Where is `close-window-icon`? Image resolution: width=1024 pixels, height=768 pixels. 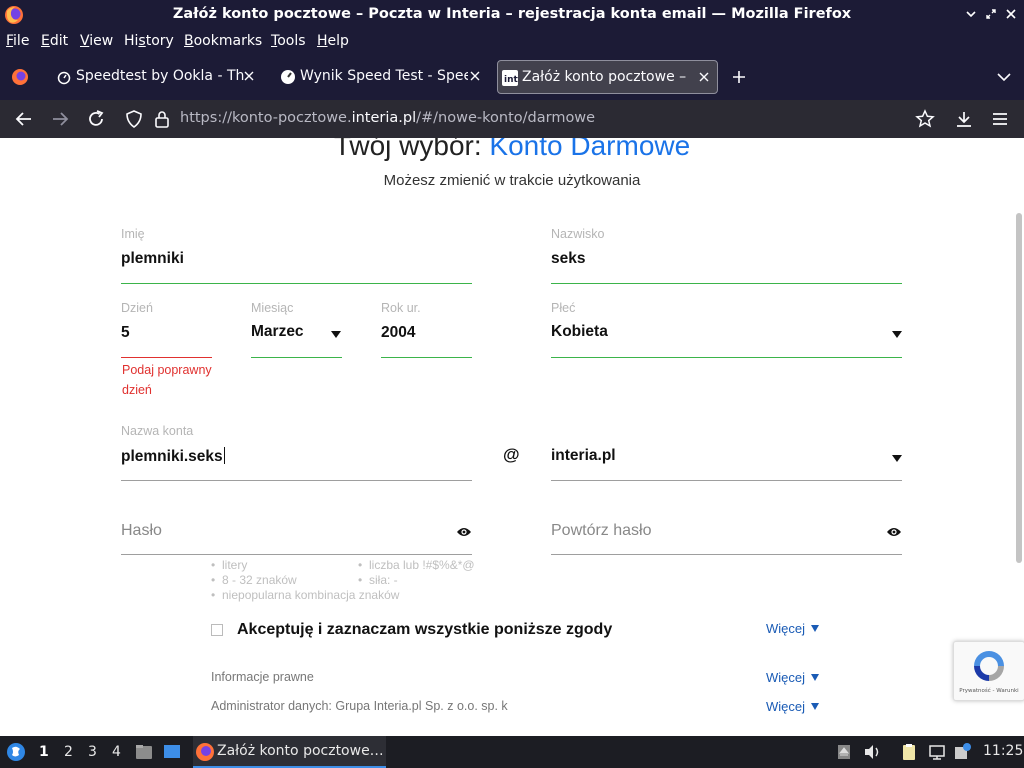
close-window-icon is located at coordinates (1011, 14).